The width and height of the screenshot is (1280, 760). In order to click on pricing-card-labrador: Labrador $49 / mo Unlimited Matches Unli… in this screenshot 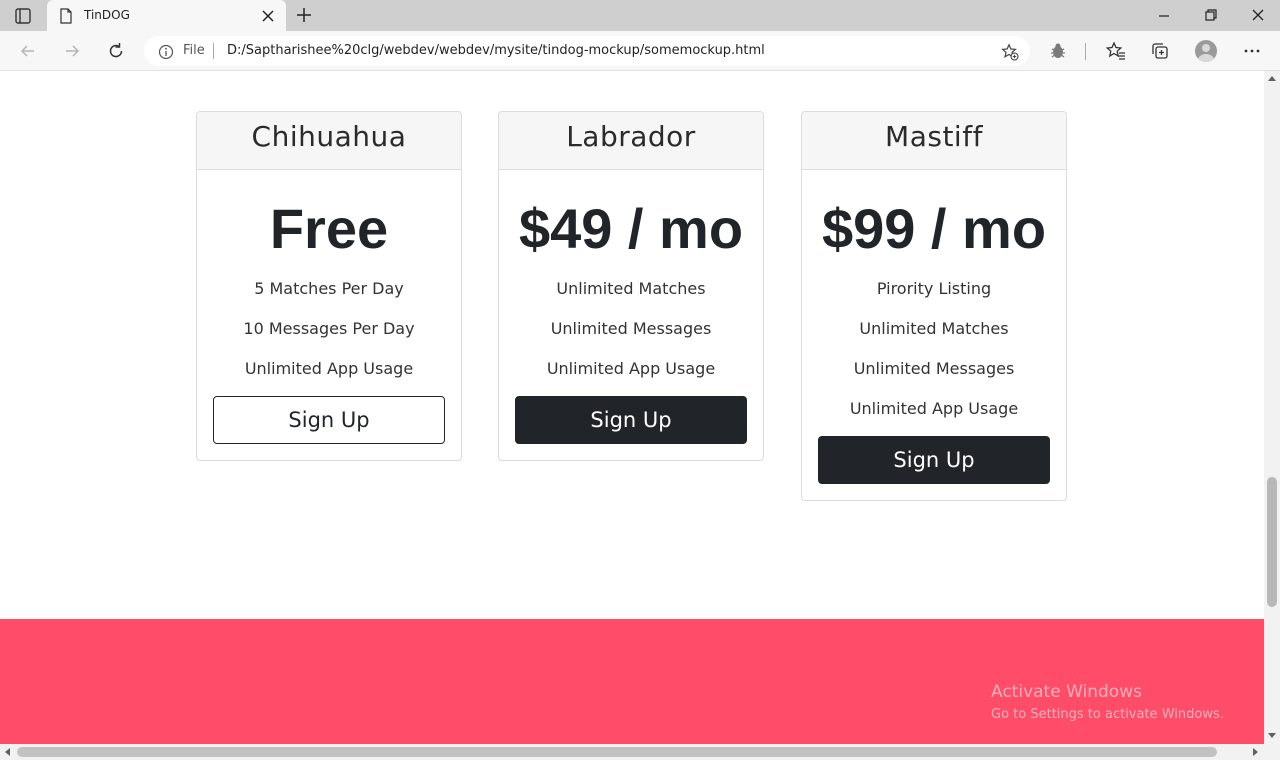, I will do `click(631, 286)`.